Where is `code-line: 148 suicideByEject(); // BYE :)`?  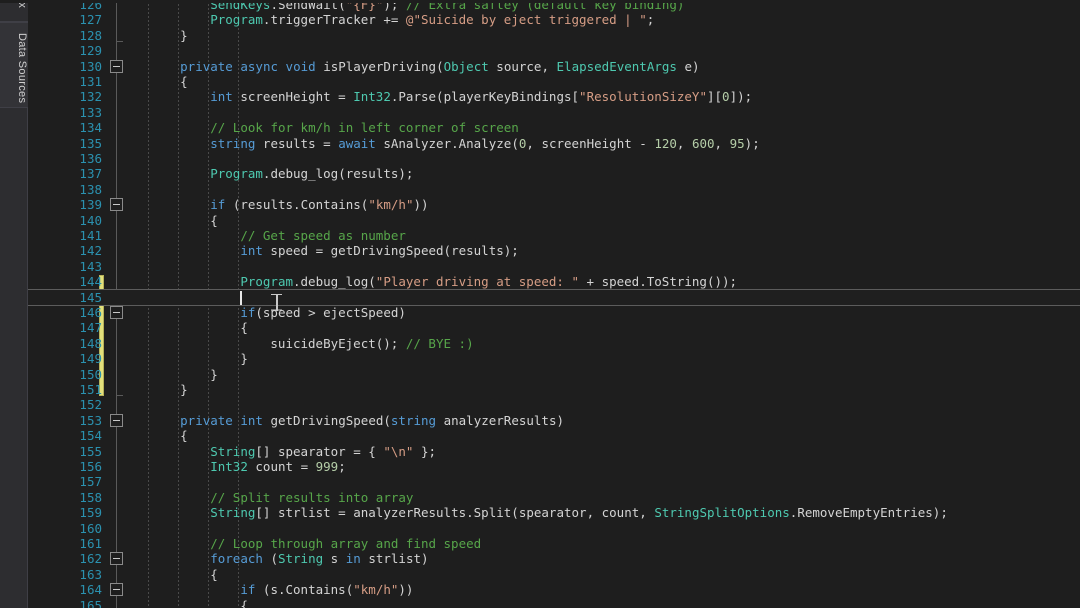
code-line: 148 suicideByEject(); // BYE :) is located at coordinates (554, 343).